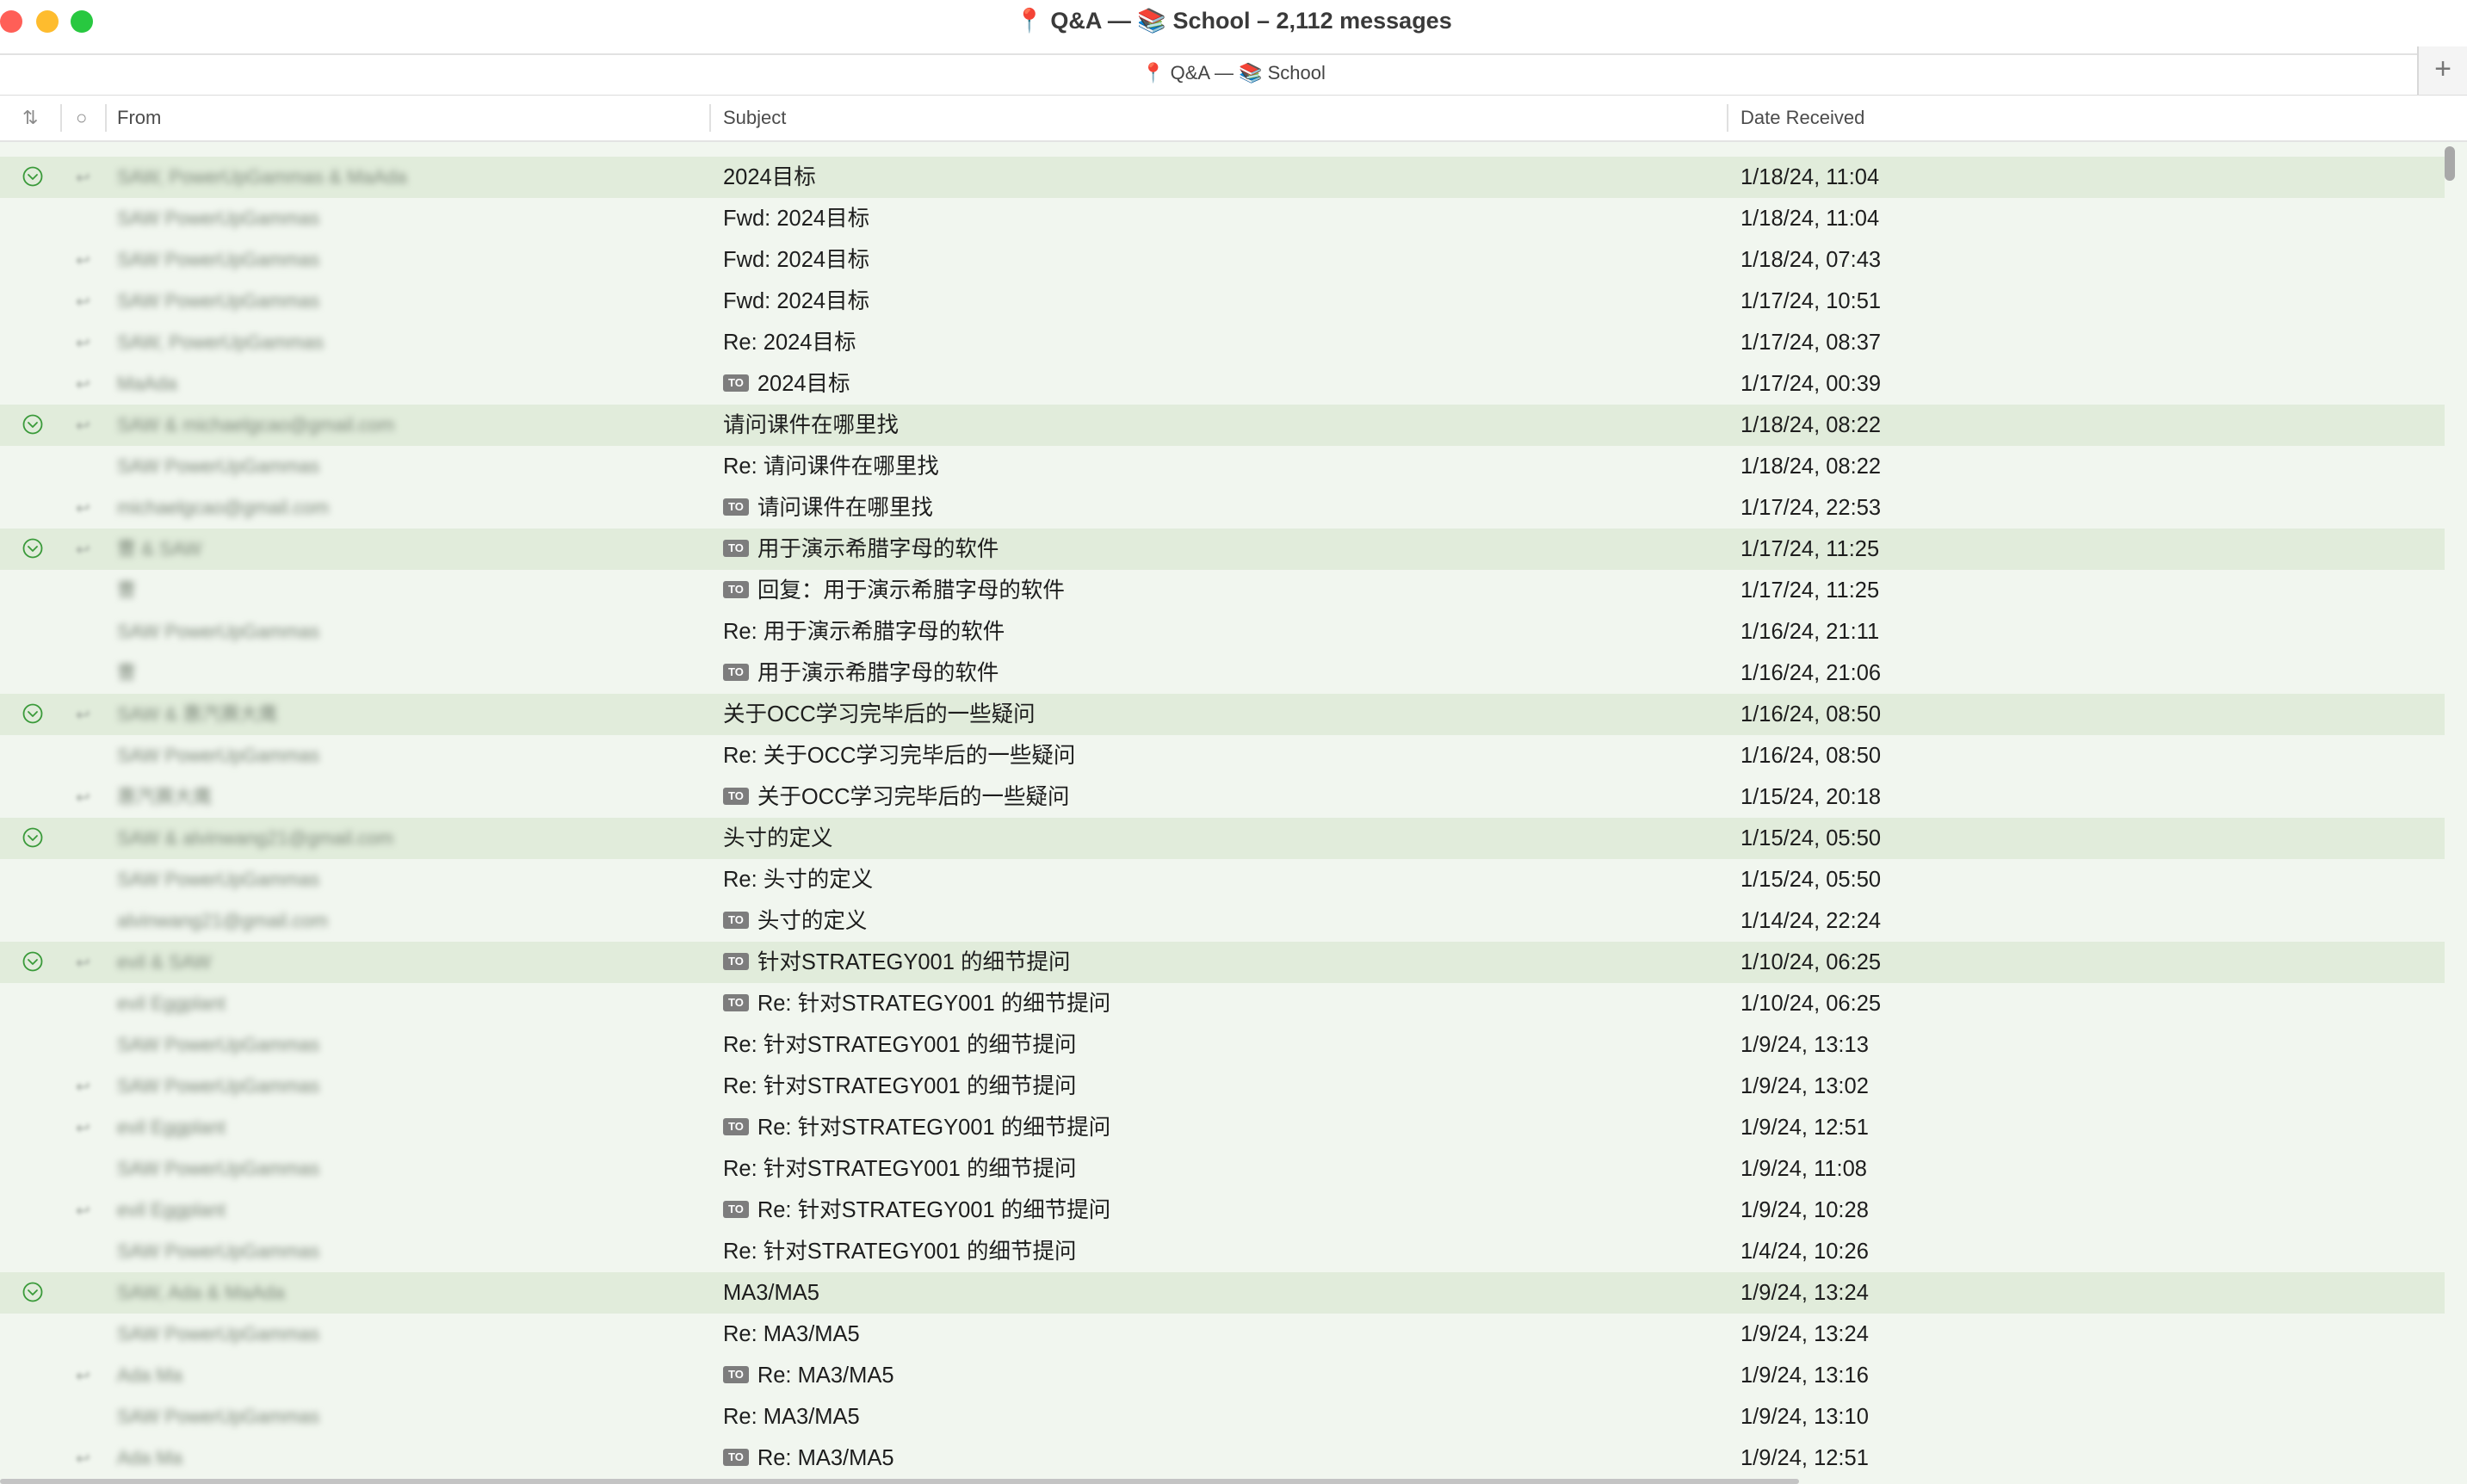 The image size is (2467, 1484). Describe the element at coordinates (1233, 73) in the screenshot. I see `tab-mailbox: 📍 Q&A — 📚 School` at that location.